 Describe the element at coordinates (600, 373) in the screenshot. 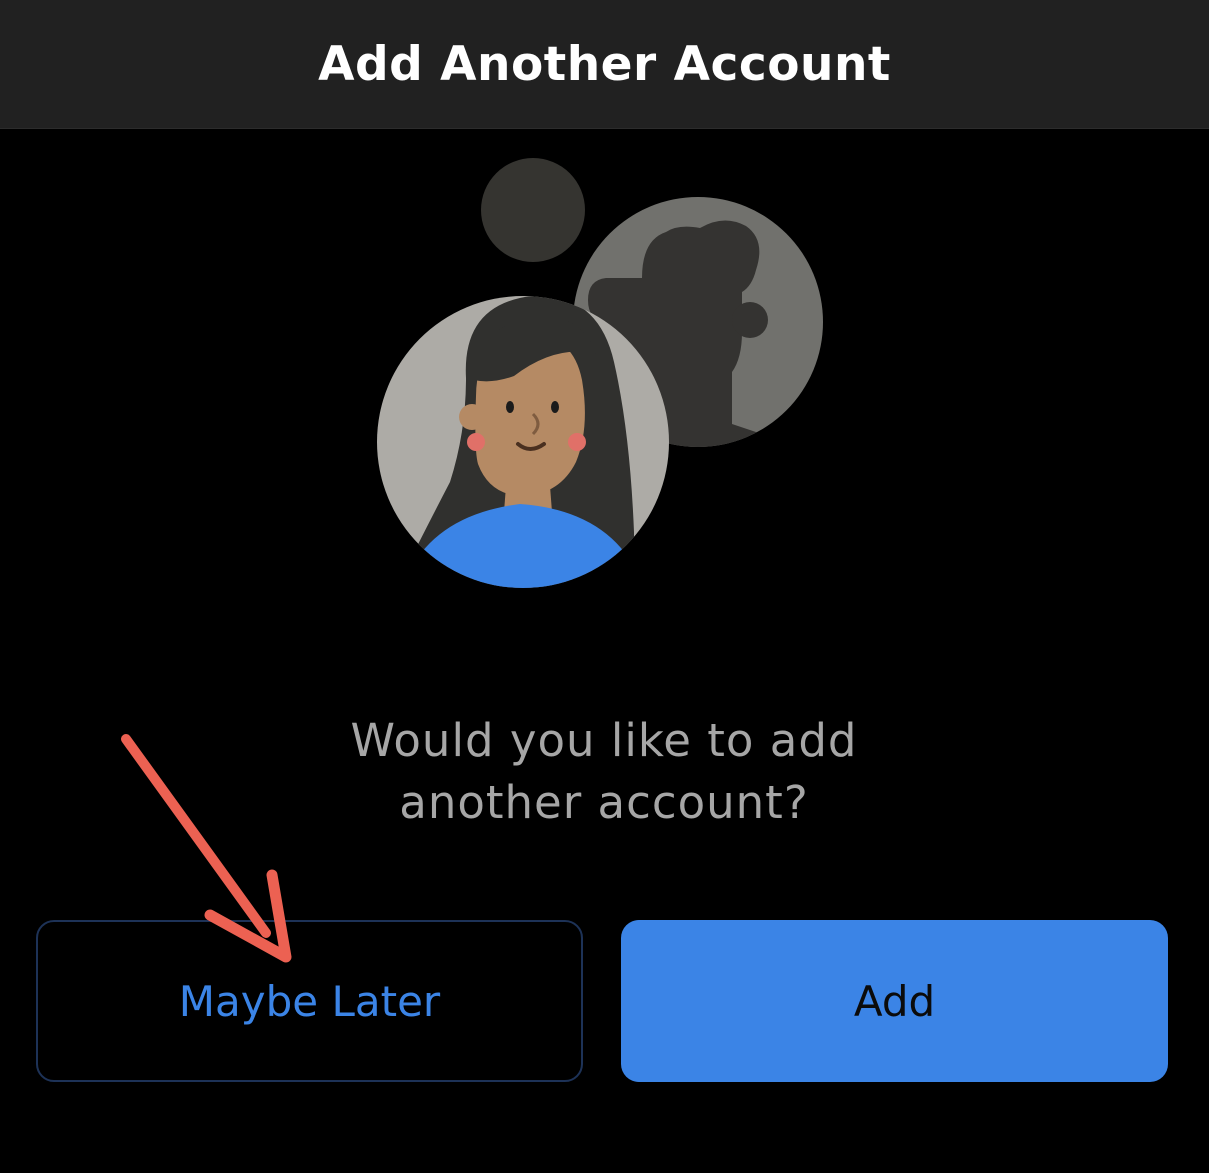

I see `add-account-illustration-icon` at that location.